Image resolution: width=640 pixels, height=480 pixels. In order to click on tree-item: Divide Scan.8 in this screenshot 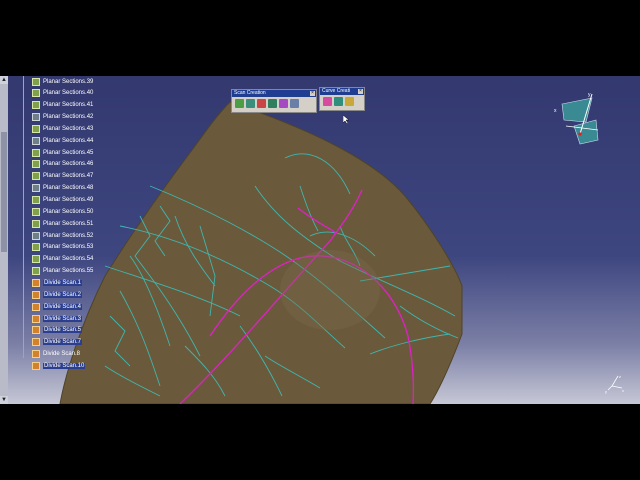, I will do `click(56, 354)`.